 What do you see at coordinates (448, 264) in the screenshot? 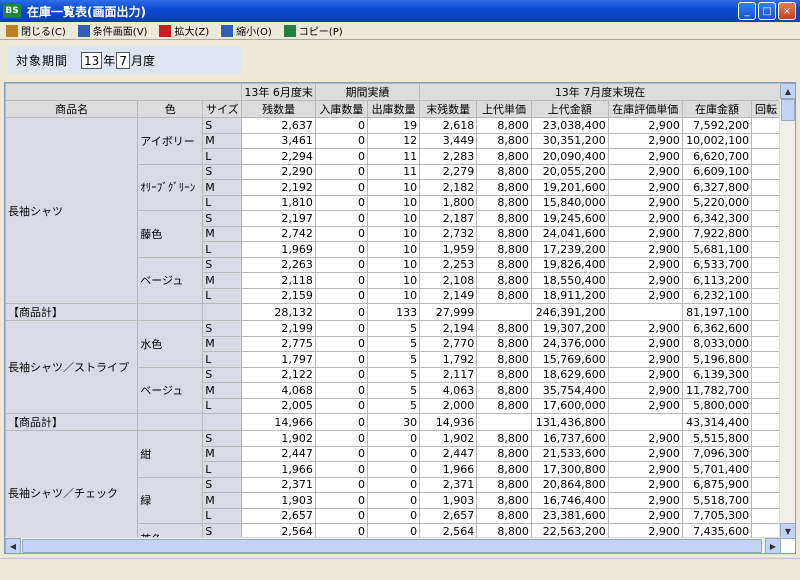
I see `value-cell: 2,253` at bounding box center [448, 264].